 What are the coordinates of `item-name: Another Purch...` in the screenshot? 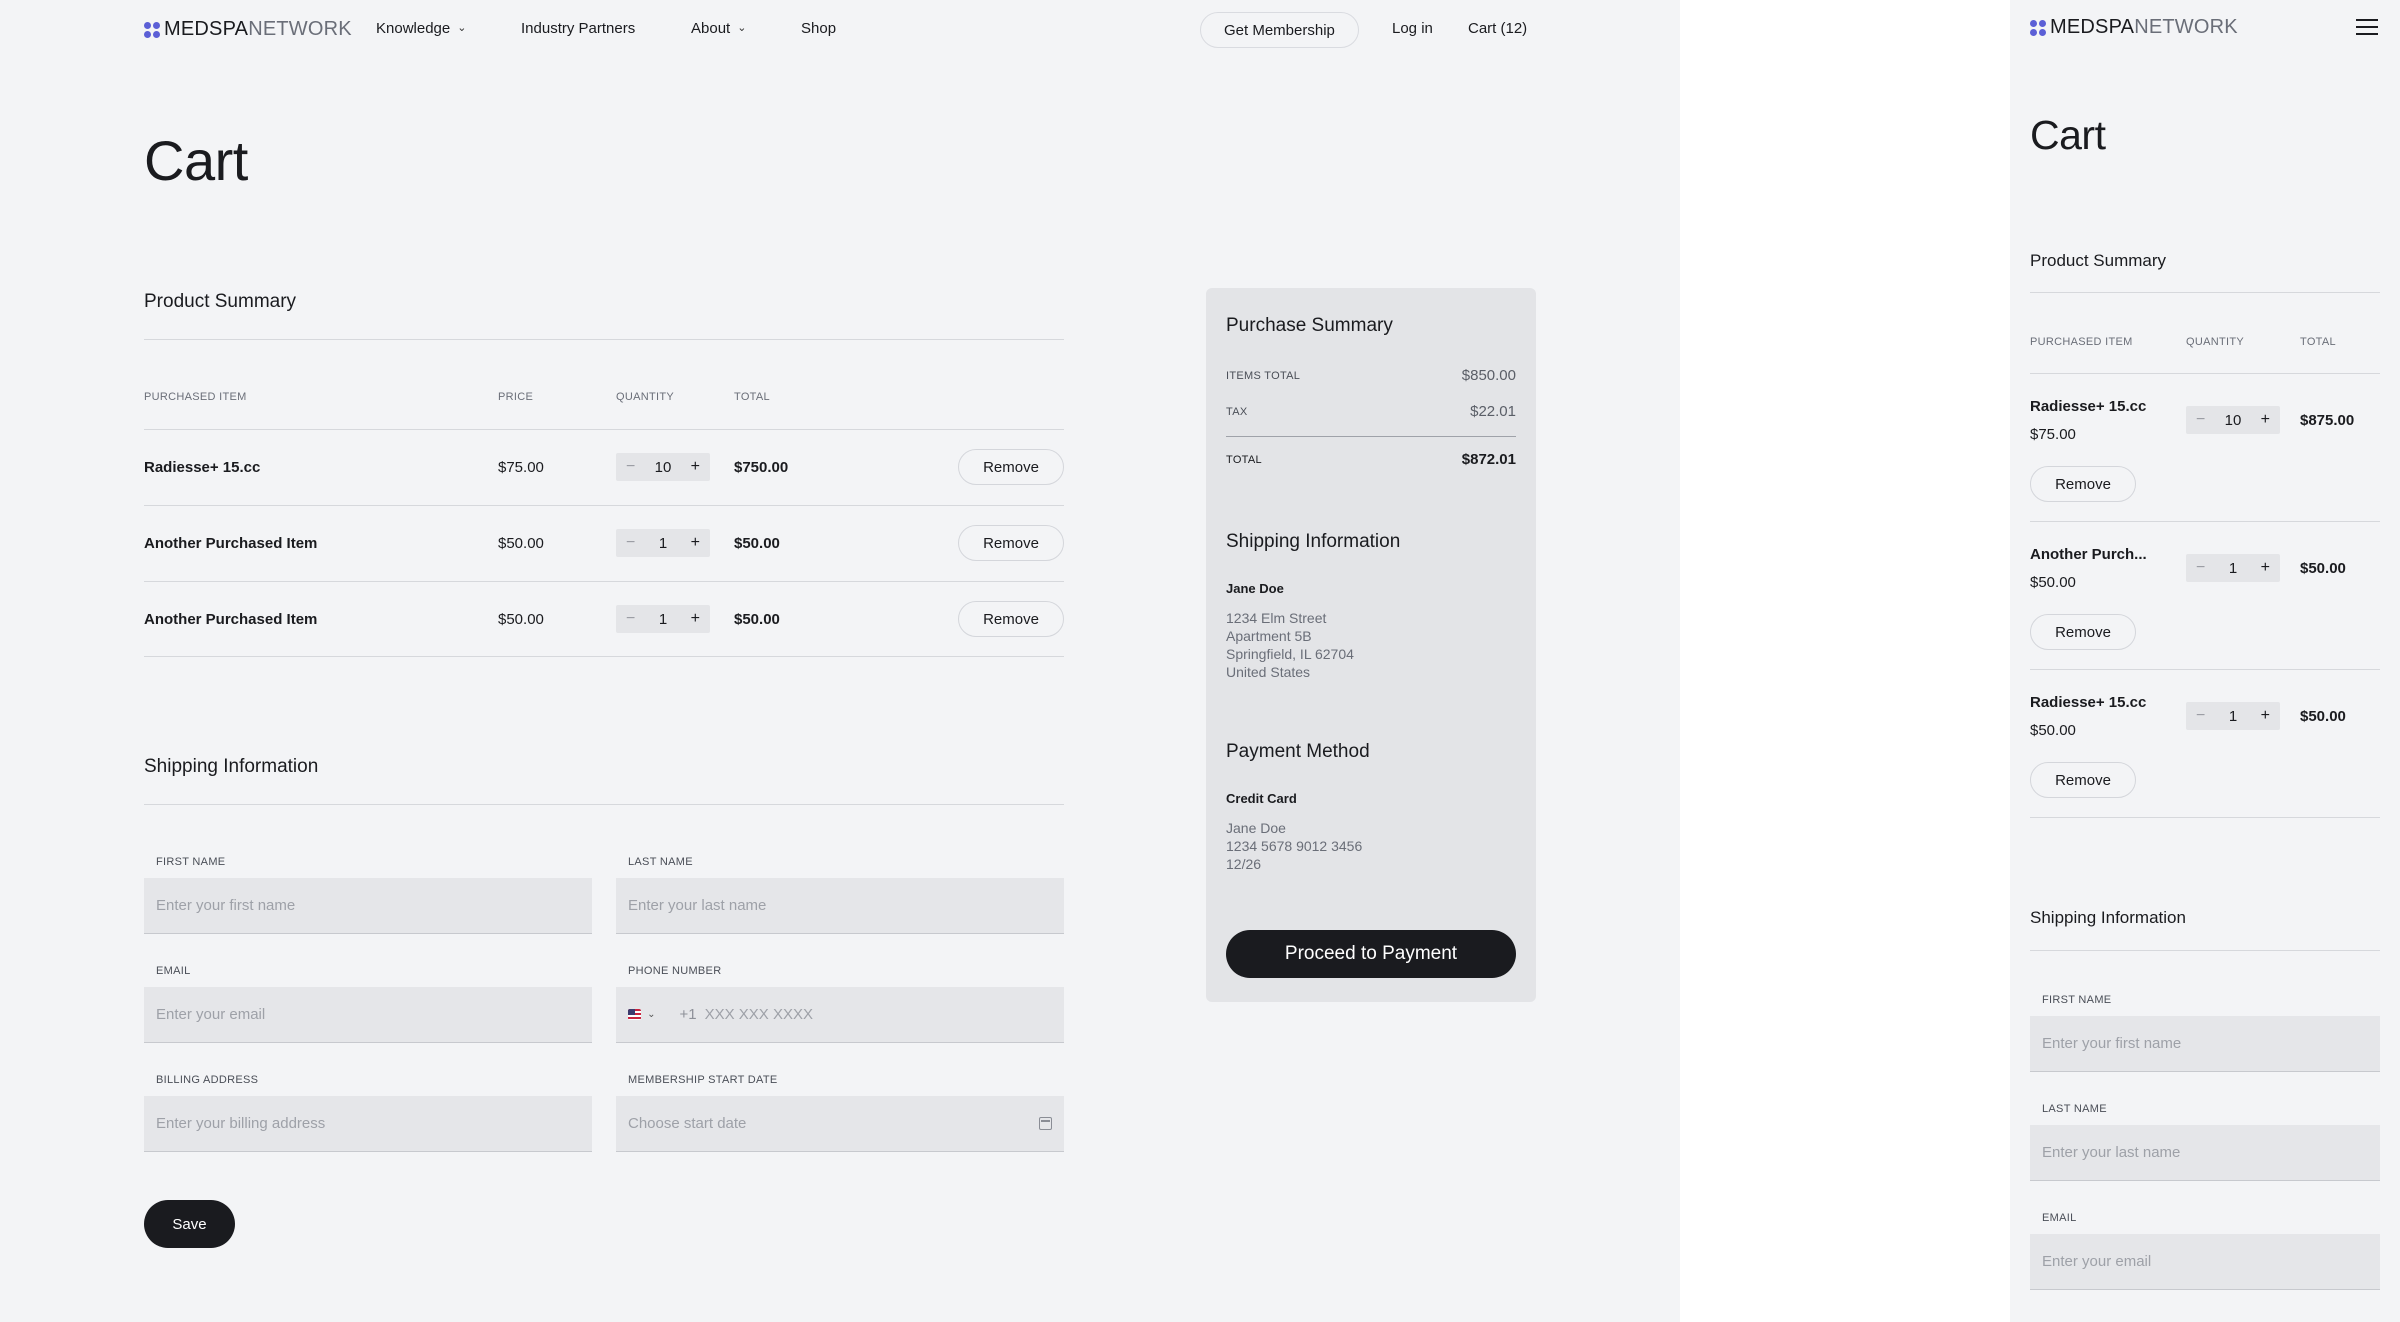 It's located at (2088, 554).